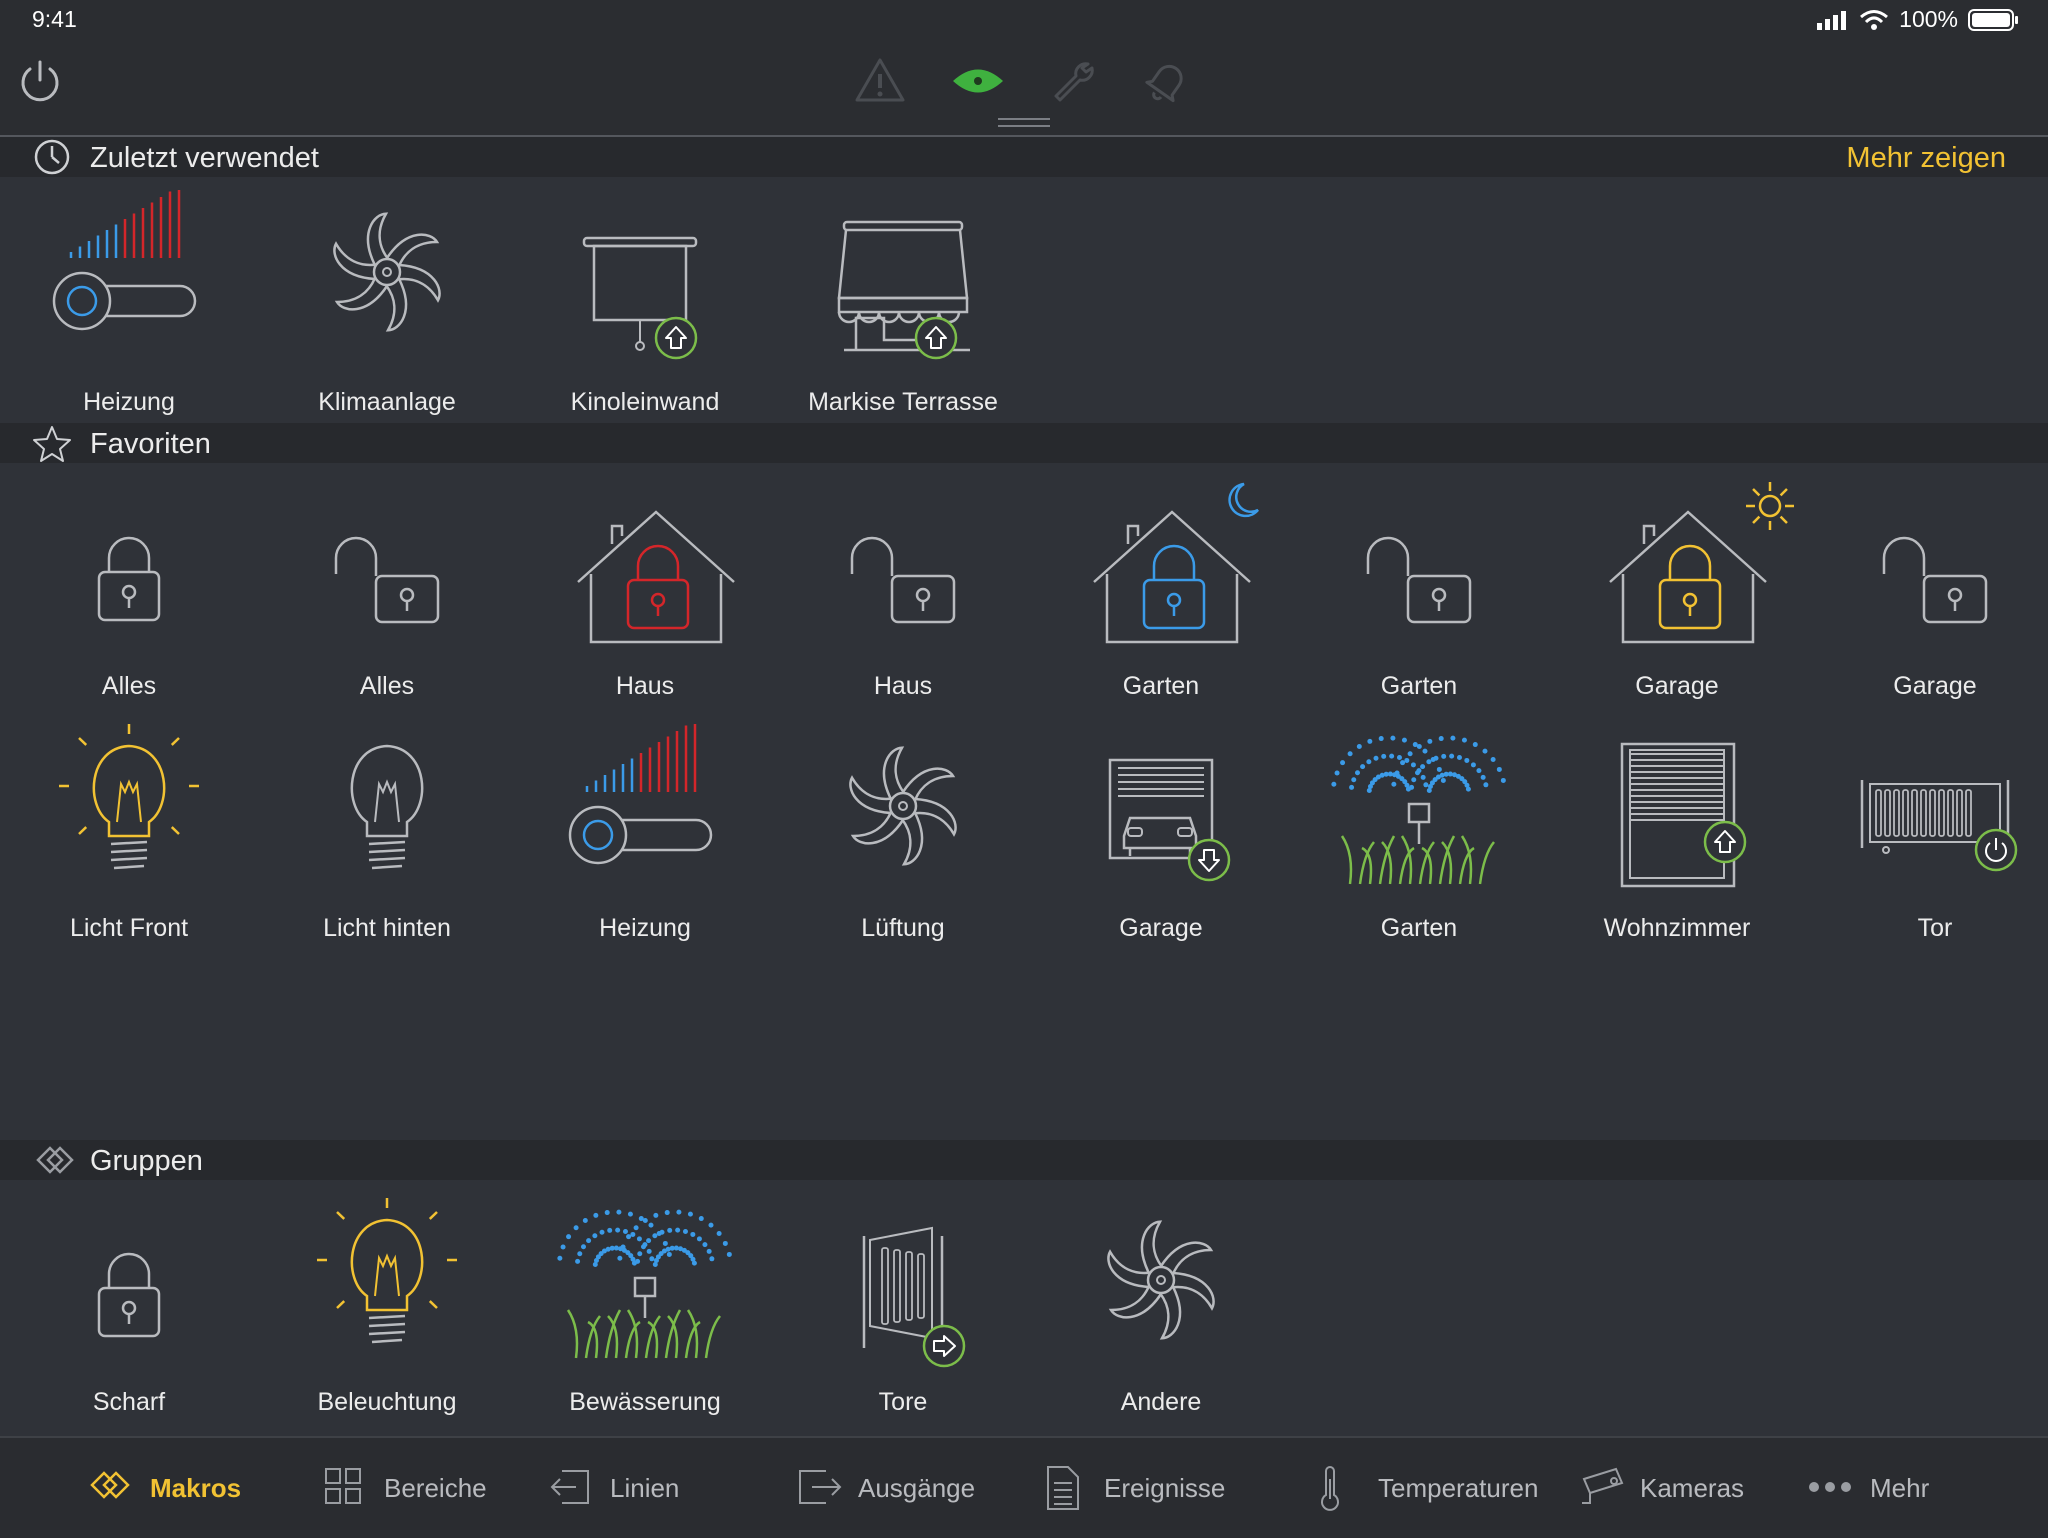 The image size is (2048, 1538). Describe the element at coordinates (1701, 563) in the screenshot. I see `house-lock-day-icon` at that location.